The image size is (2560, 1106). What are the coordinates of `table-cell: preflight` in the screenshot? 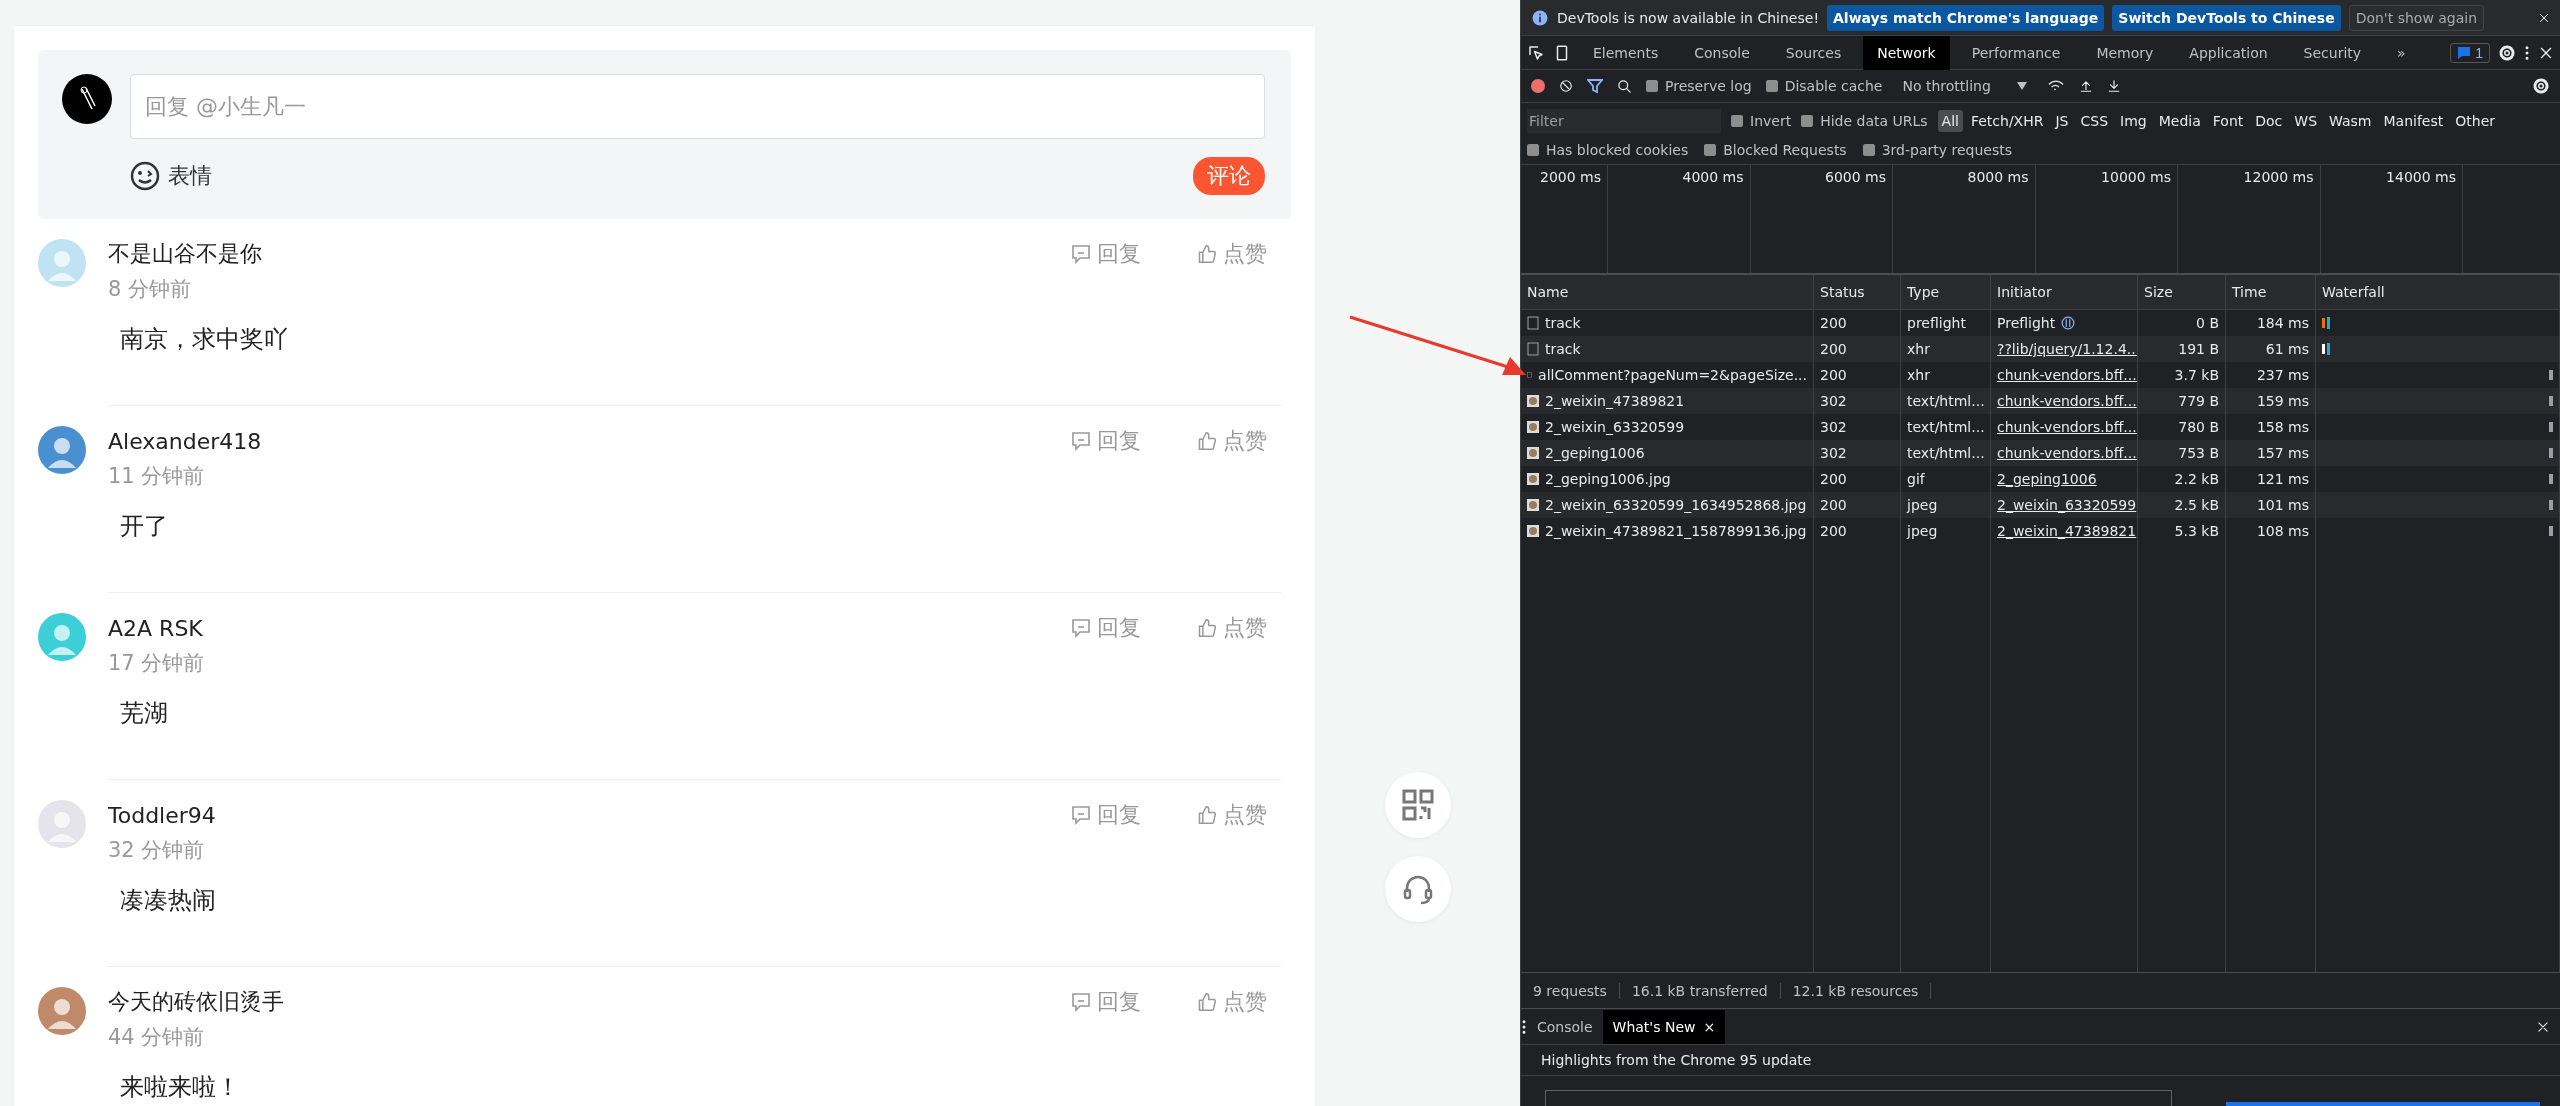 It's located at (1936, 323).